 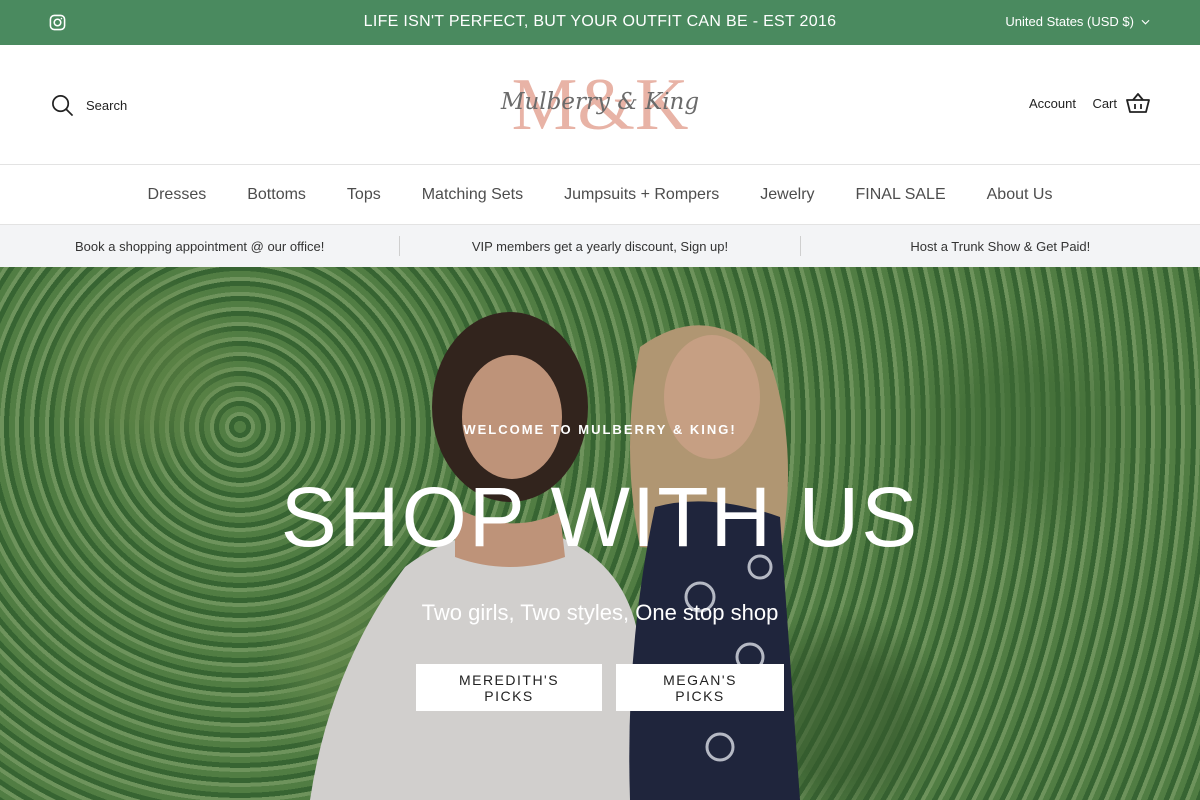 I want to click on cart-label: Cart, so click(x=1104, y=103).